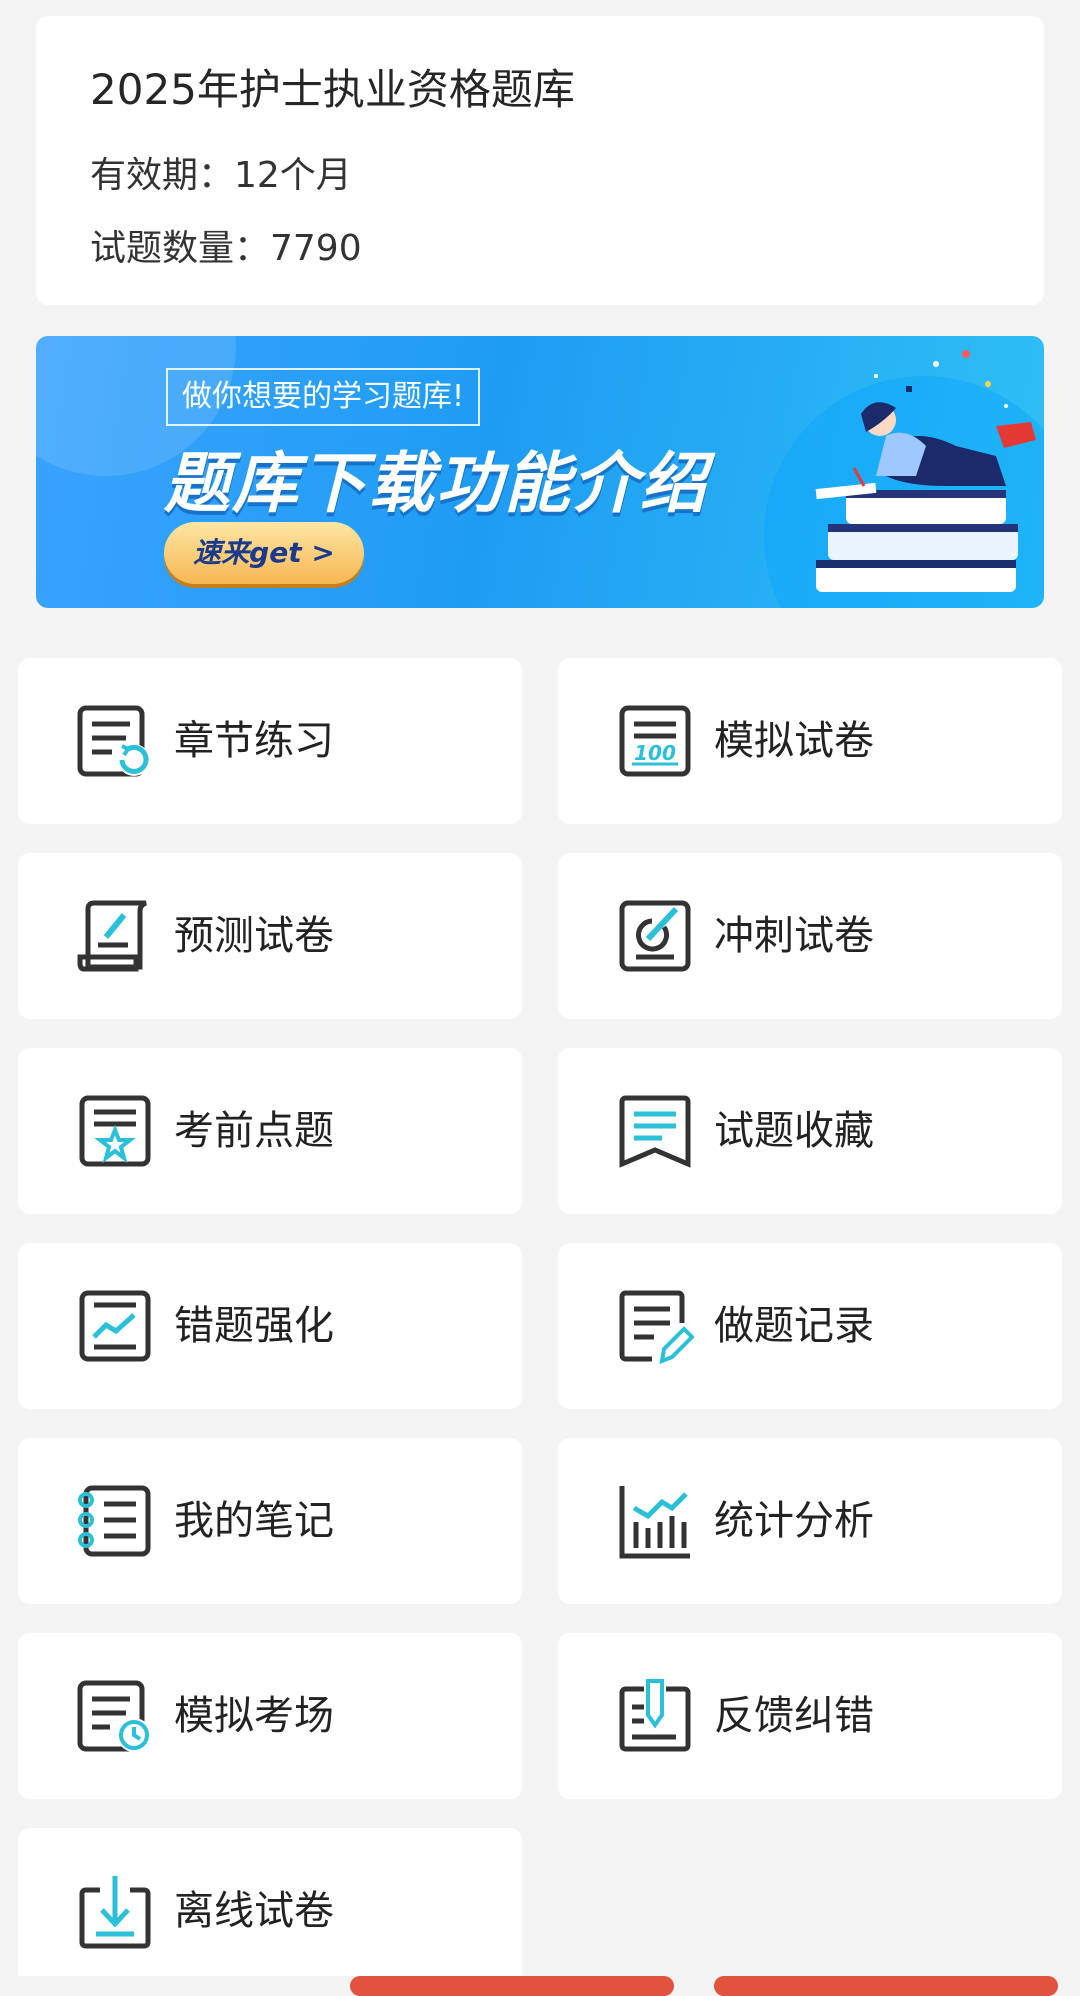 This screenshot has width=1080, height=1996. I want to click on tile-chapter-practice: 章节练习, so click(270, 741).